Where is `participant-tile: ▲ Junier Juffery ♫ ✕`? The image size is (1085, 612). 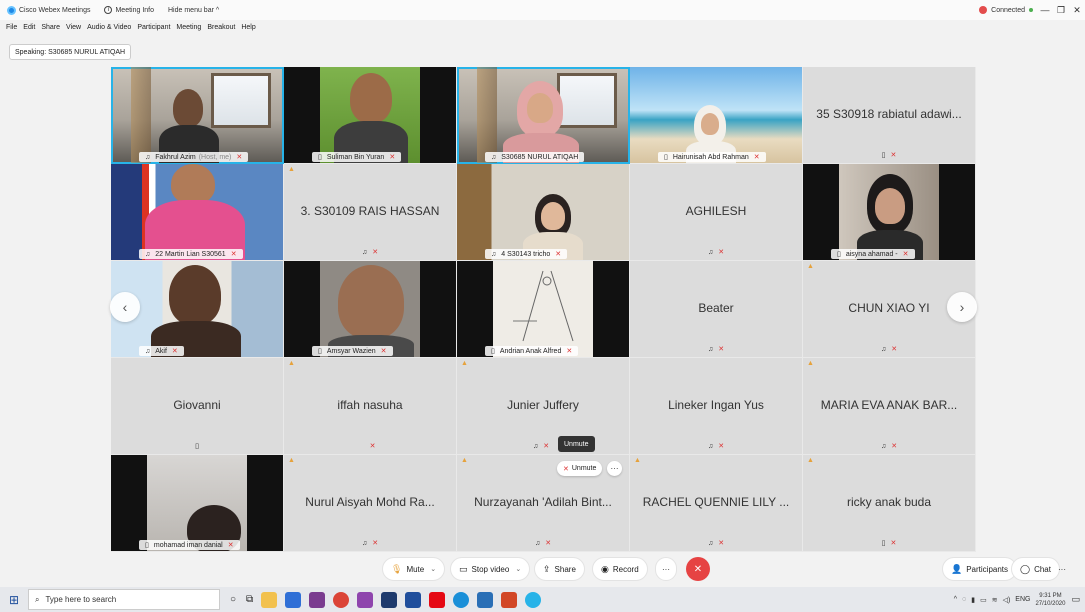
participant-tile: ▲ Junier Juffery ♫ ✕ is located at coordinates (543, 406).